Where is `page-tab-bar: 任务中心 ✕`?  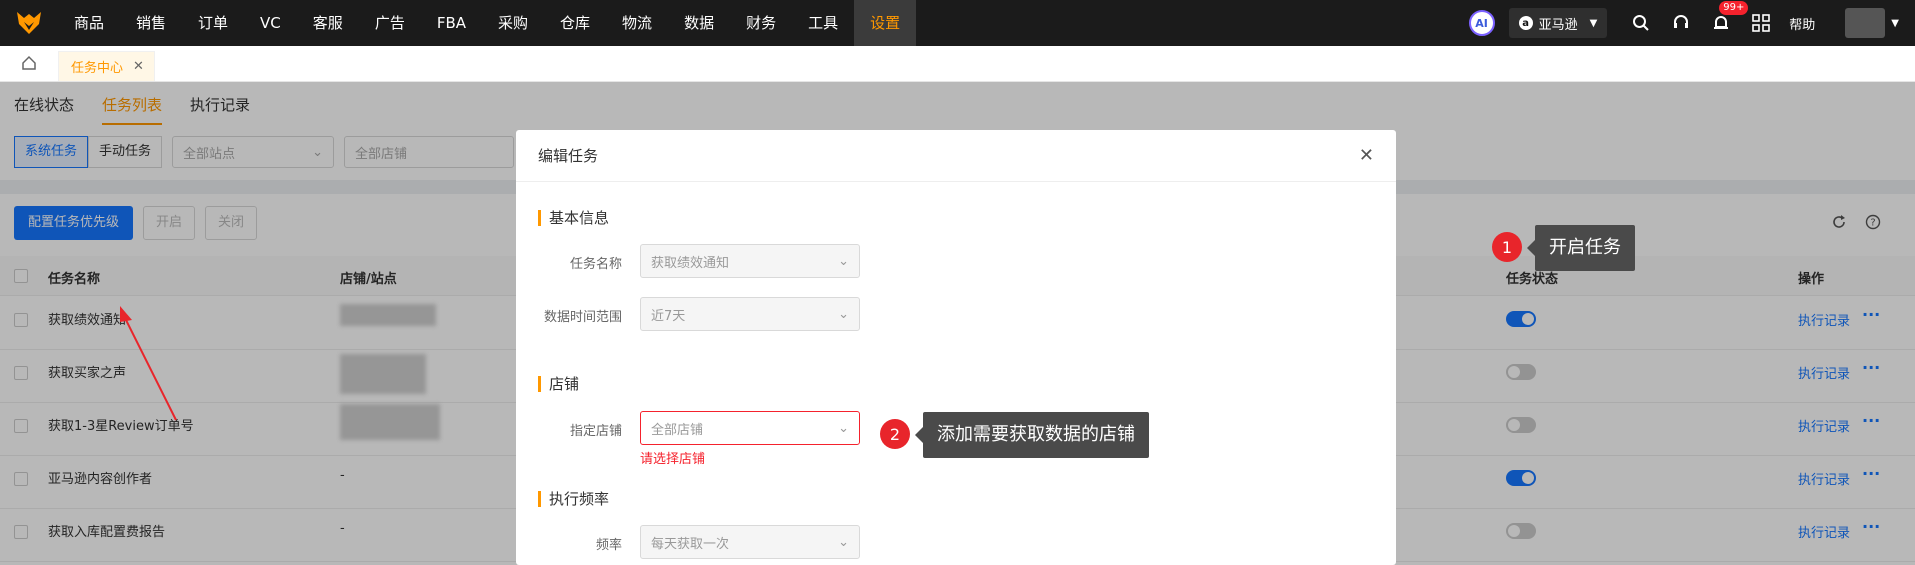
page-tab-bar: 任务中心 ✕ is located at coordinates (957, 64).